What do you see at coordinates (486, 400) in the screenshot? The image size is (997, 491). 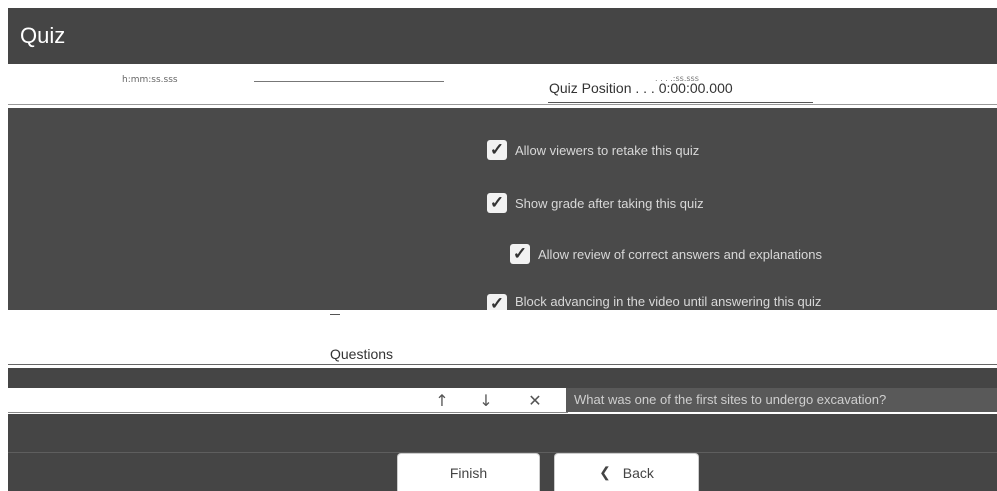 I see `arrow-down-icon: ↓` at bounding box center [486, 400].